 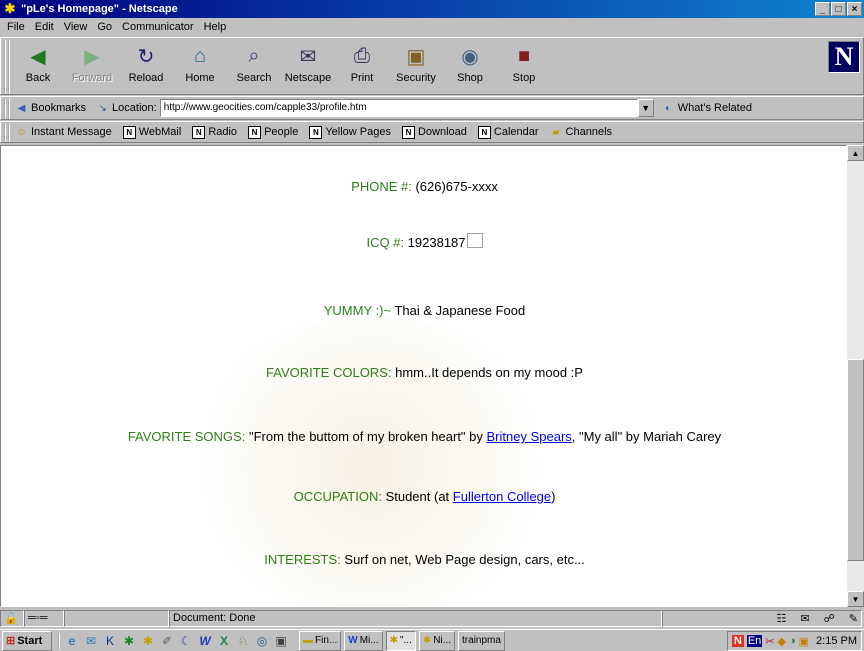 I want to click on yummy-row: YUMMY :)~ Thai & Japanese Food, so click(x=423, y=310).